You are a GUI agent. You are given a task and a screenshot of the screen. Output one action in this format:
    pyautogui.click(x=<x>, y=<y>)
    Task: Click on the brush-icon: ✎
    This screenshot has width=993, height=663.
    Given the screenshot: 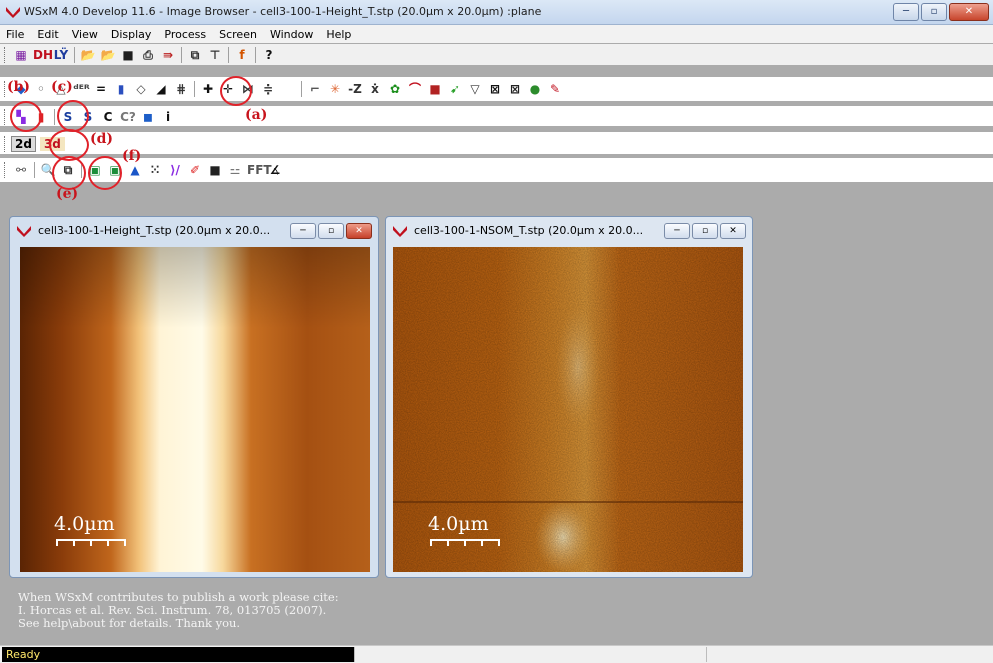 What is the action you would take?
    pyautogui.click(x=555, y=89)
    